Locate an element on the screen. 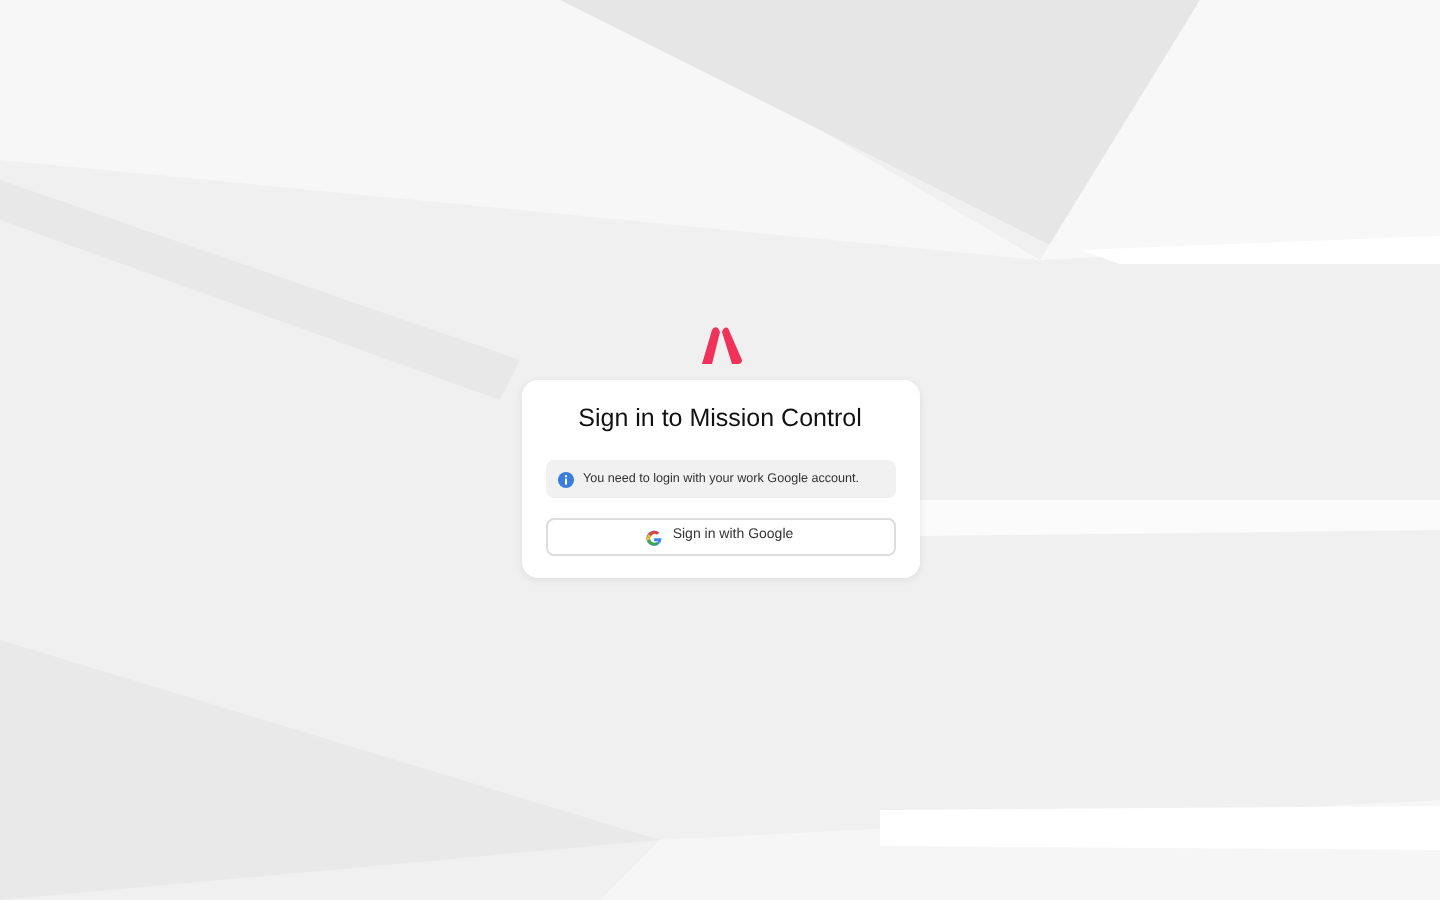  card-title: Sign in to Mission Control is located at coordinates (720, 419).